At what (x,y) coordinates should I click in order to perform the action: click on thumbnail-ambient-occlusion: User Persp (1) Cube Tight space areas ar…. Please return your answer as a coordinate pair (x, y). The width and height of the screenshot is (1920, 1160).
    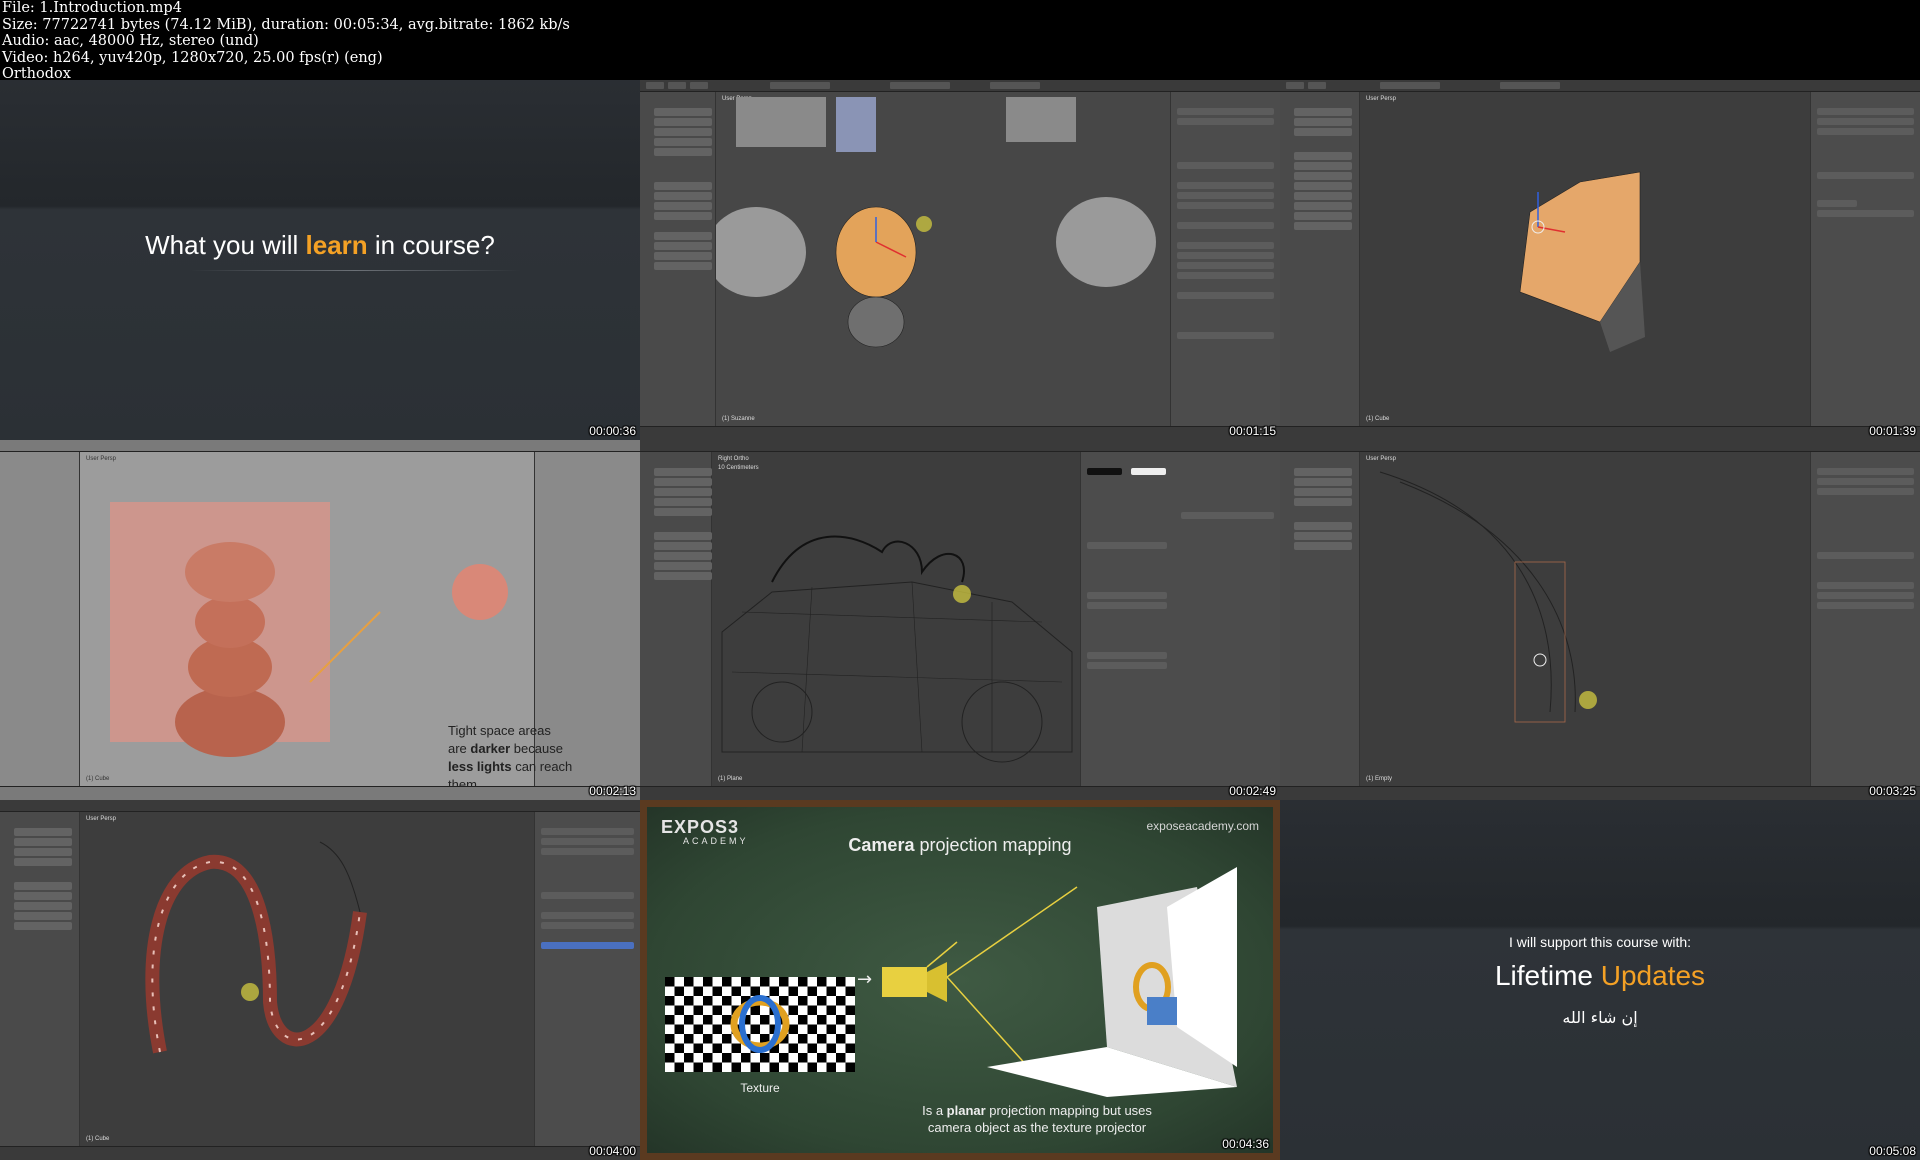
    Looking at the image, I should click on (320, 620).